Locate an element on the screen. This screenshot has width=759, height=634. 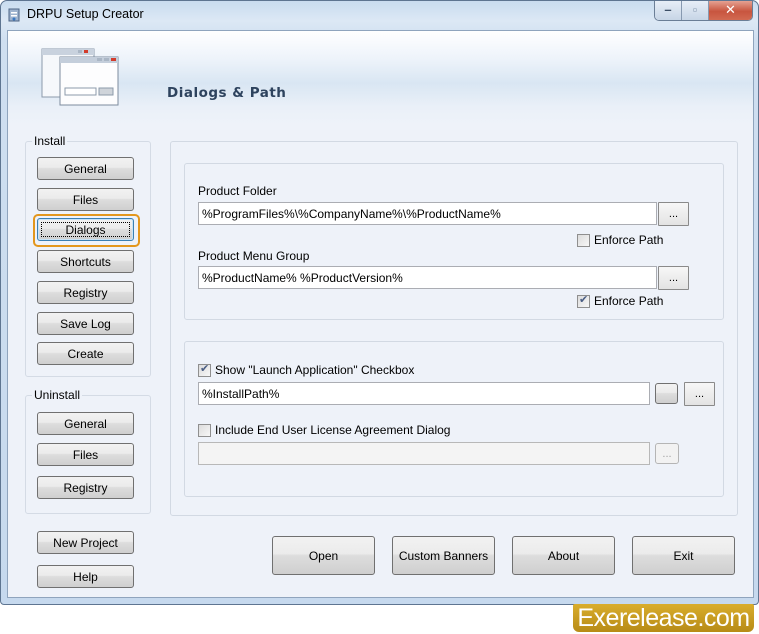
product-menu-group-enforce-checkbox: ✔ Enforce Path is located at coordinates (620, 301).